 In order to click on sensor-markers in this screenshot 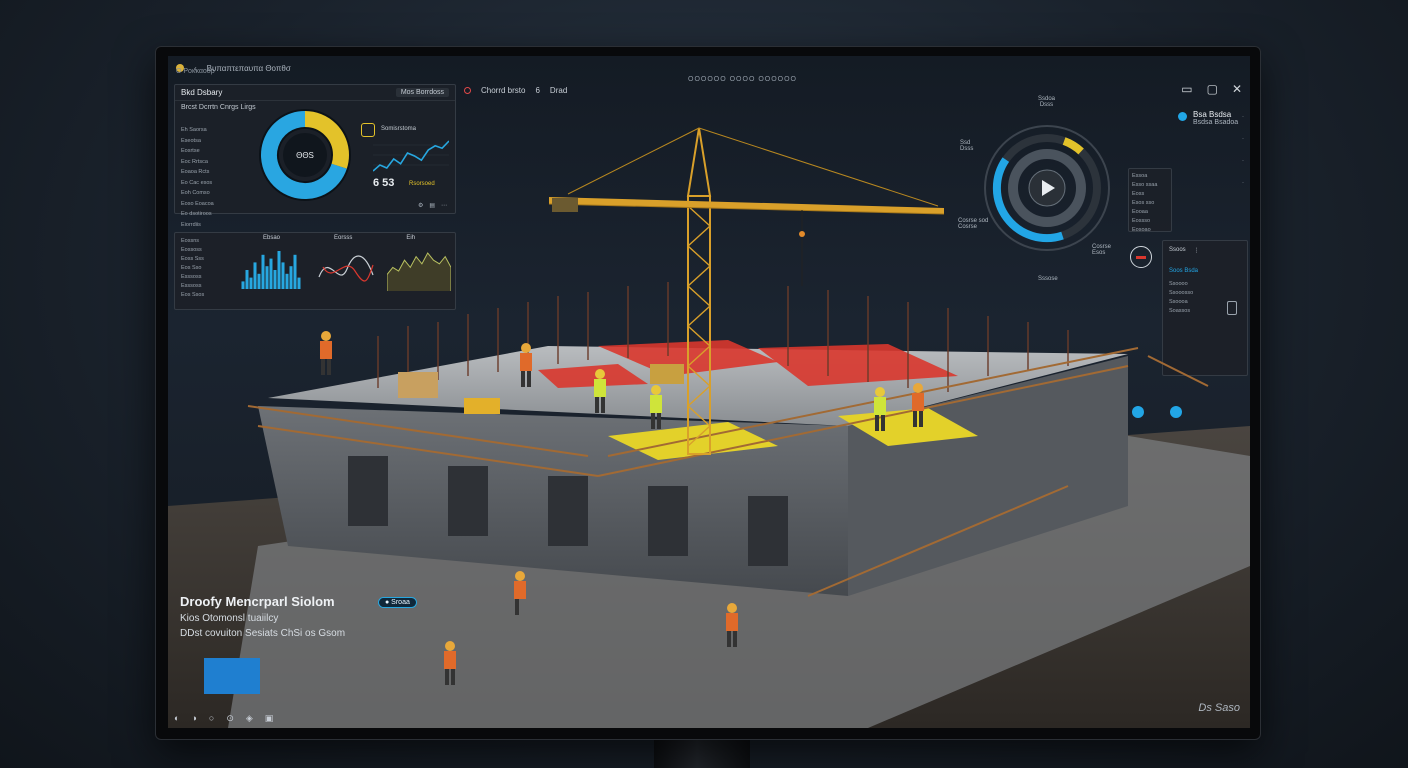, I will do `click(1157, 412)`.